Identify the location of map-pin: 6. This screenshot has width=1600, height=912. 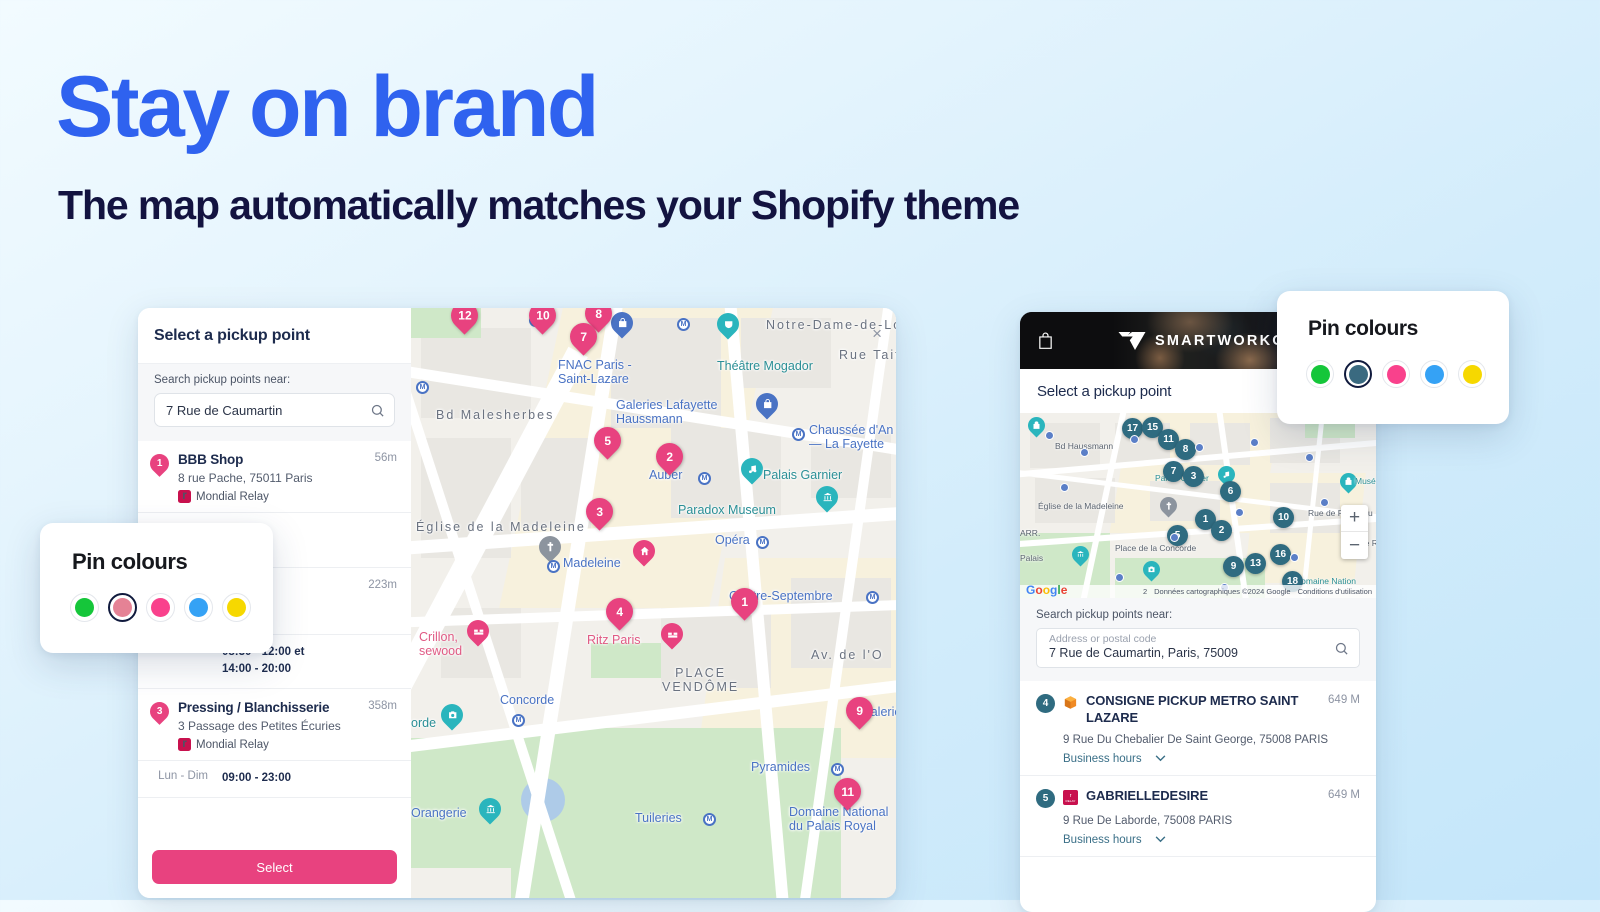
(1230, 491).